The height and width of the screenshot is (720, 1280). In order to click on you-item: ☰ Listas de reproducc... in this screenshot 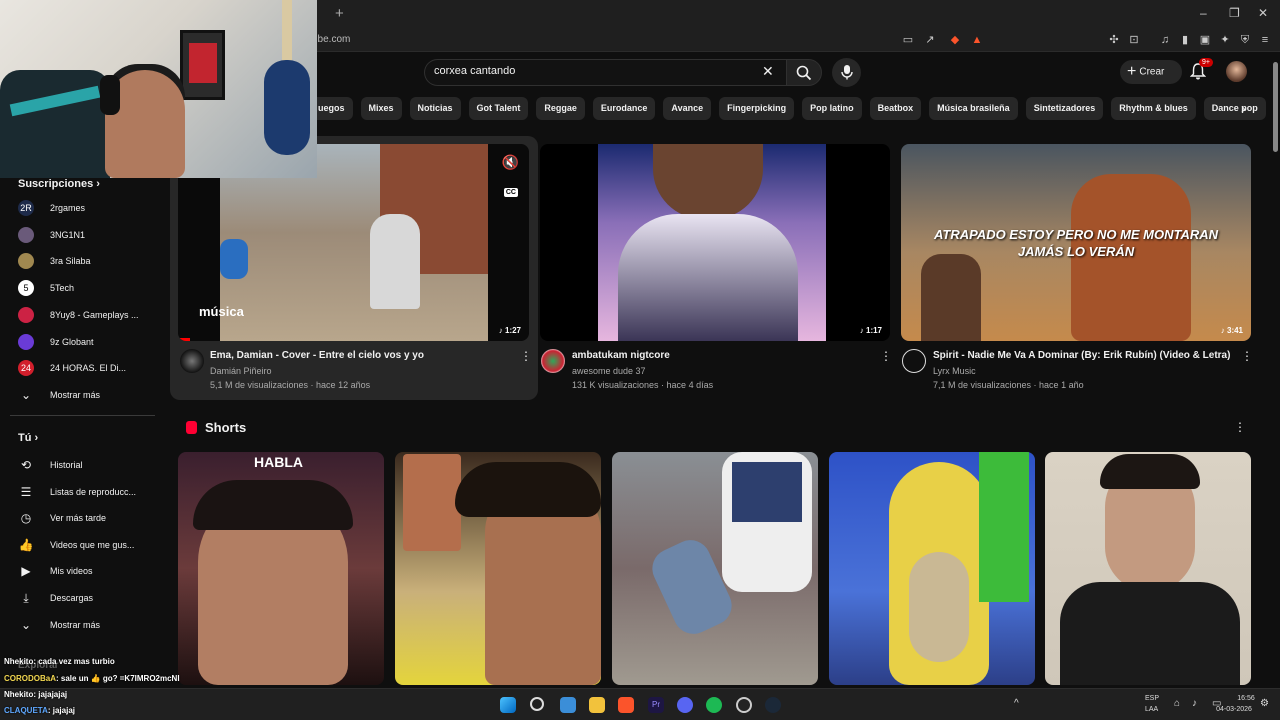, I will do `click(77, 492)`.